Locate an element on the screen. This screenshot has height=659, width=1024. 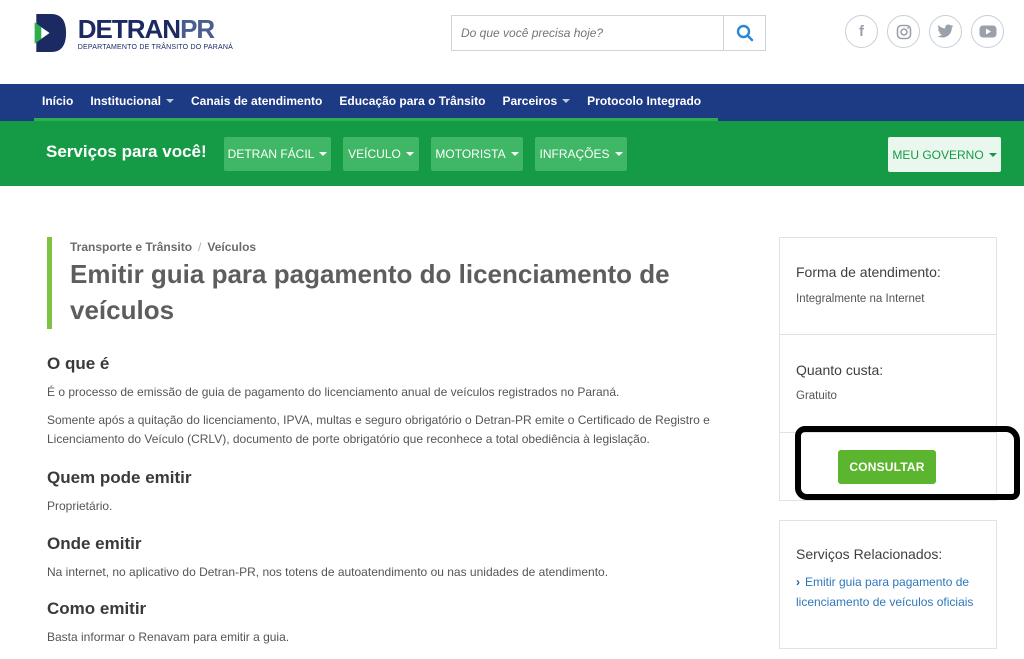
detran-facil-button: DETRAN FÁCIL is located at coordinates (277, 154).